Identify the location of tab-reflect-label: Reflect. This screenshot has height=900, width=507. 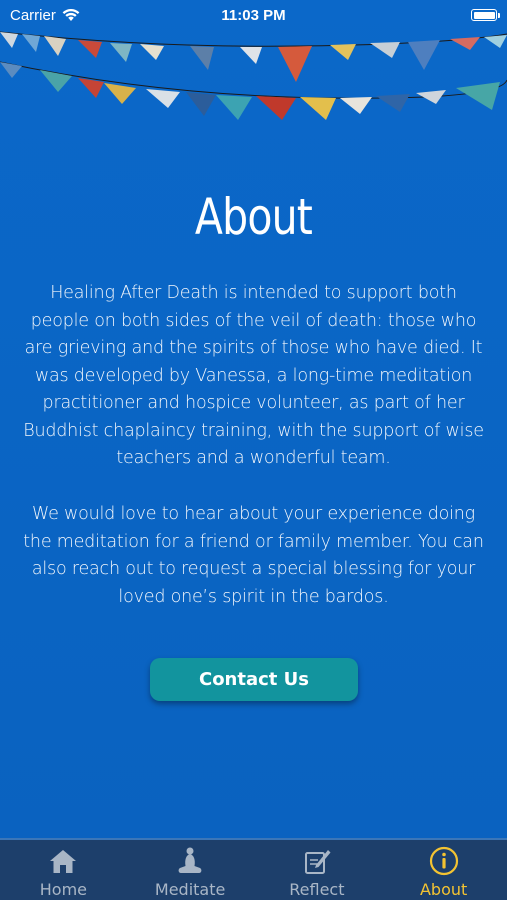
(317, 889).